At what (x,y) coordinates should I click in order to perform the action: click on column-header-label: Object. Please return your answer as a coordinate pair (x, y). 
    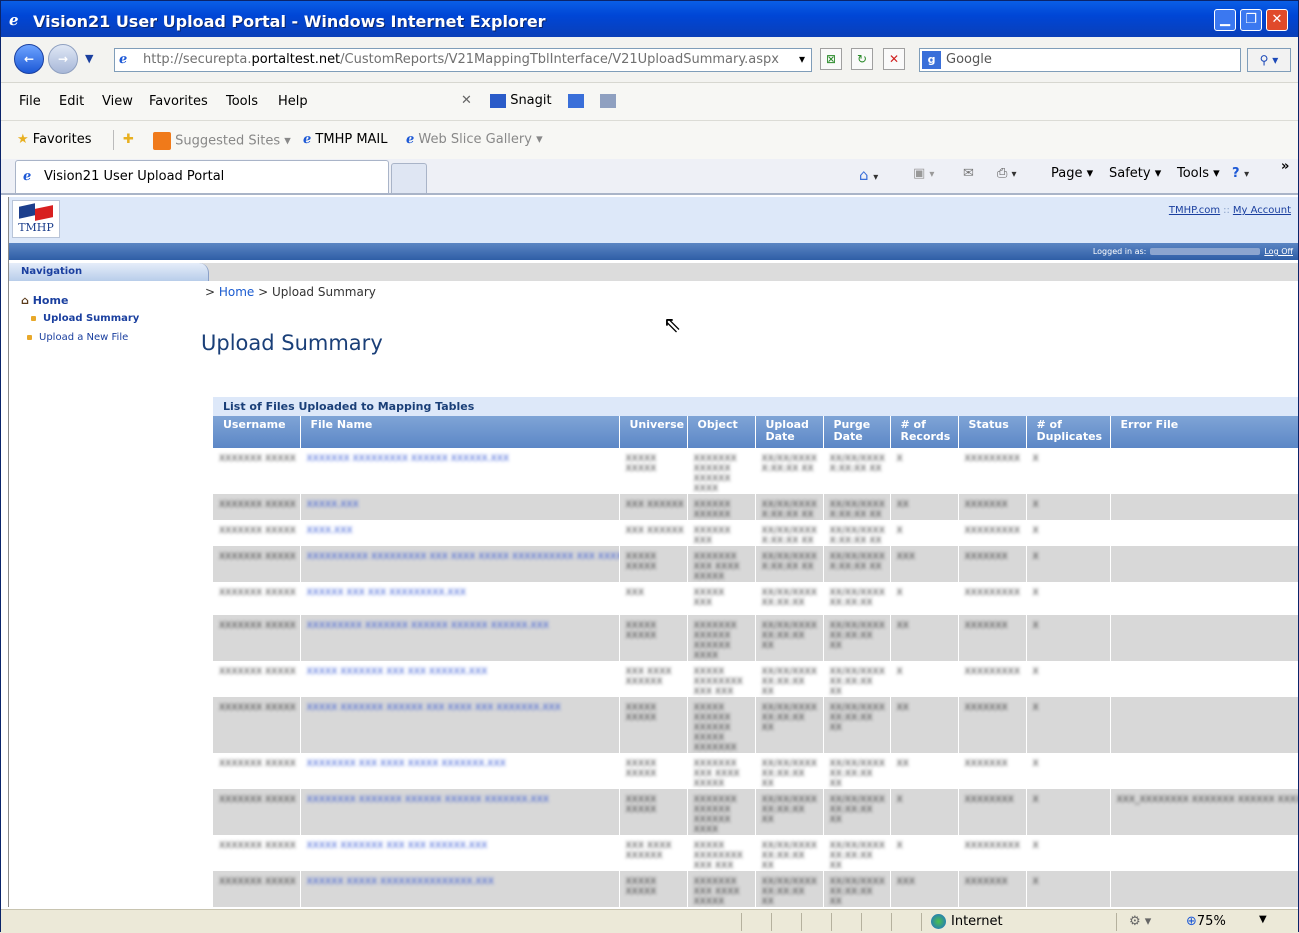
    Looking at the image, I should click on (717, 424).